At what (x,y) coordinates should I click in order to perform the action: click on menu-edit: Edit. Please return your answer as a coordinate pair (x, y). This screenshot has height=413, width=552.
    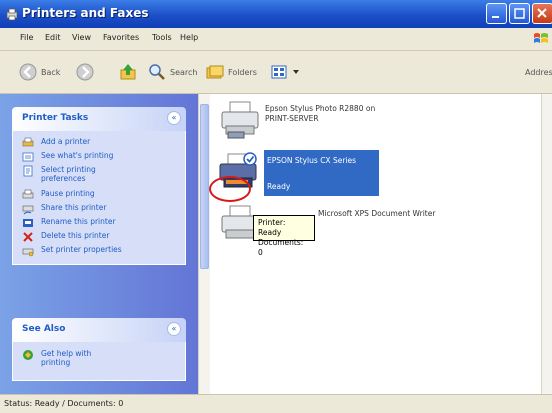
    Looking at the image, I should click on (53, 37).